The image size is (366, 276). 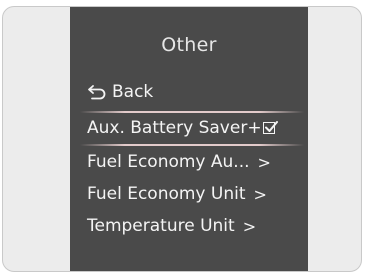 What do you see at coordinates (174, 128) in the screenshot?
I see `menu-item-label: Aux. Battery Saver+` at bounding box center [174, 128].